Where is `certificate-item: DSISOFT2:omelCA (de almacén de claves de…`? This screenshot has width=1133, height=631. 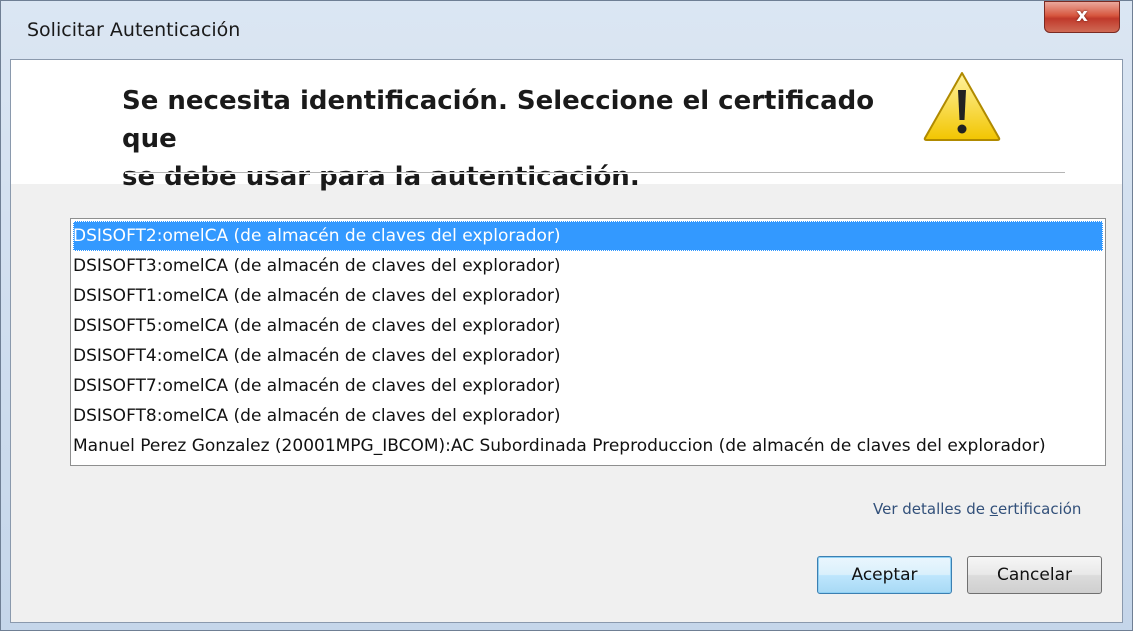 certificate-item: DSISOFT2:omelCA (de almacén de claves de… is located at coordinates (588, 236).